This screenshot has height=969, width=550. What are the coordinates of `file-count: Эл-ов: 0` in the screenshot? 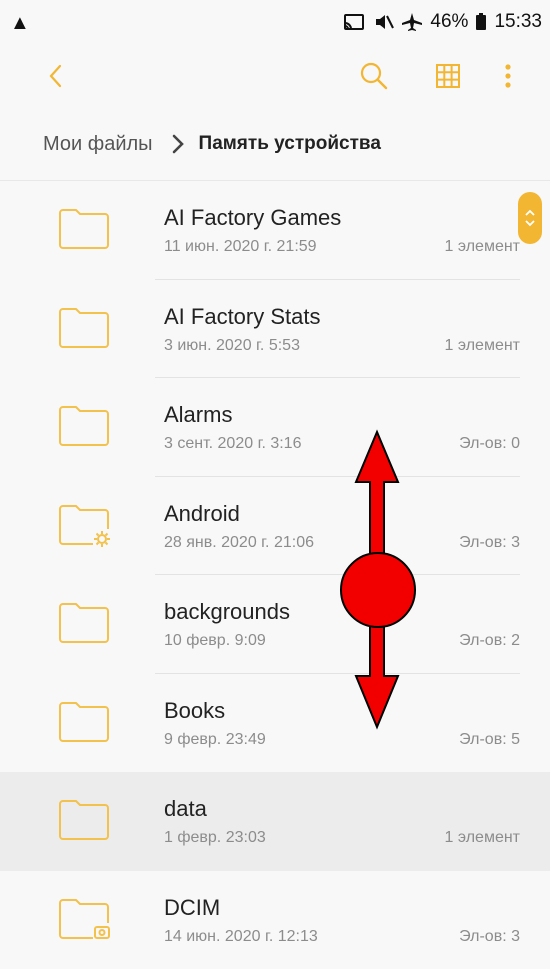 It's located at (489, 444).